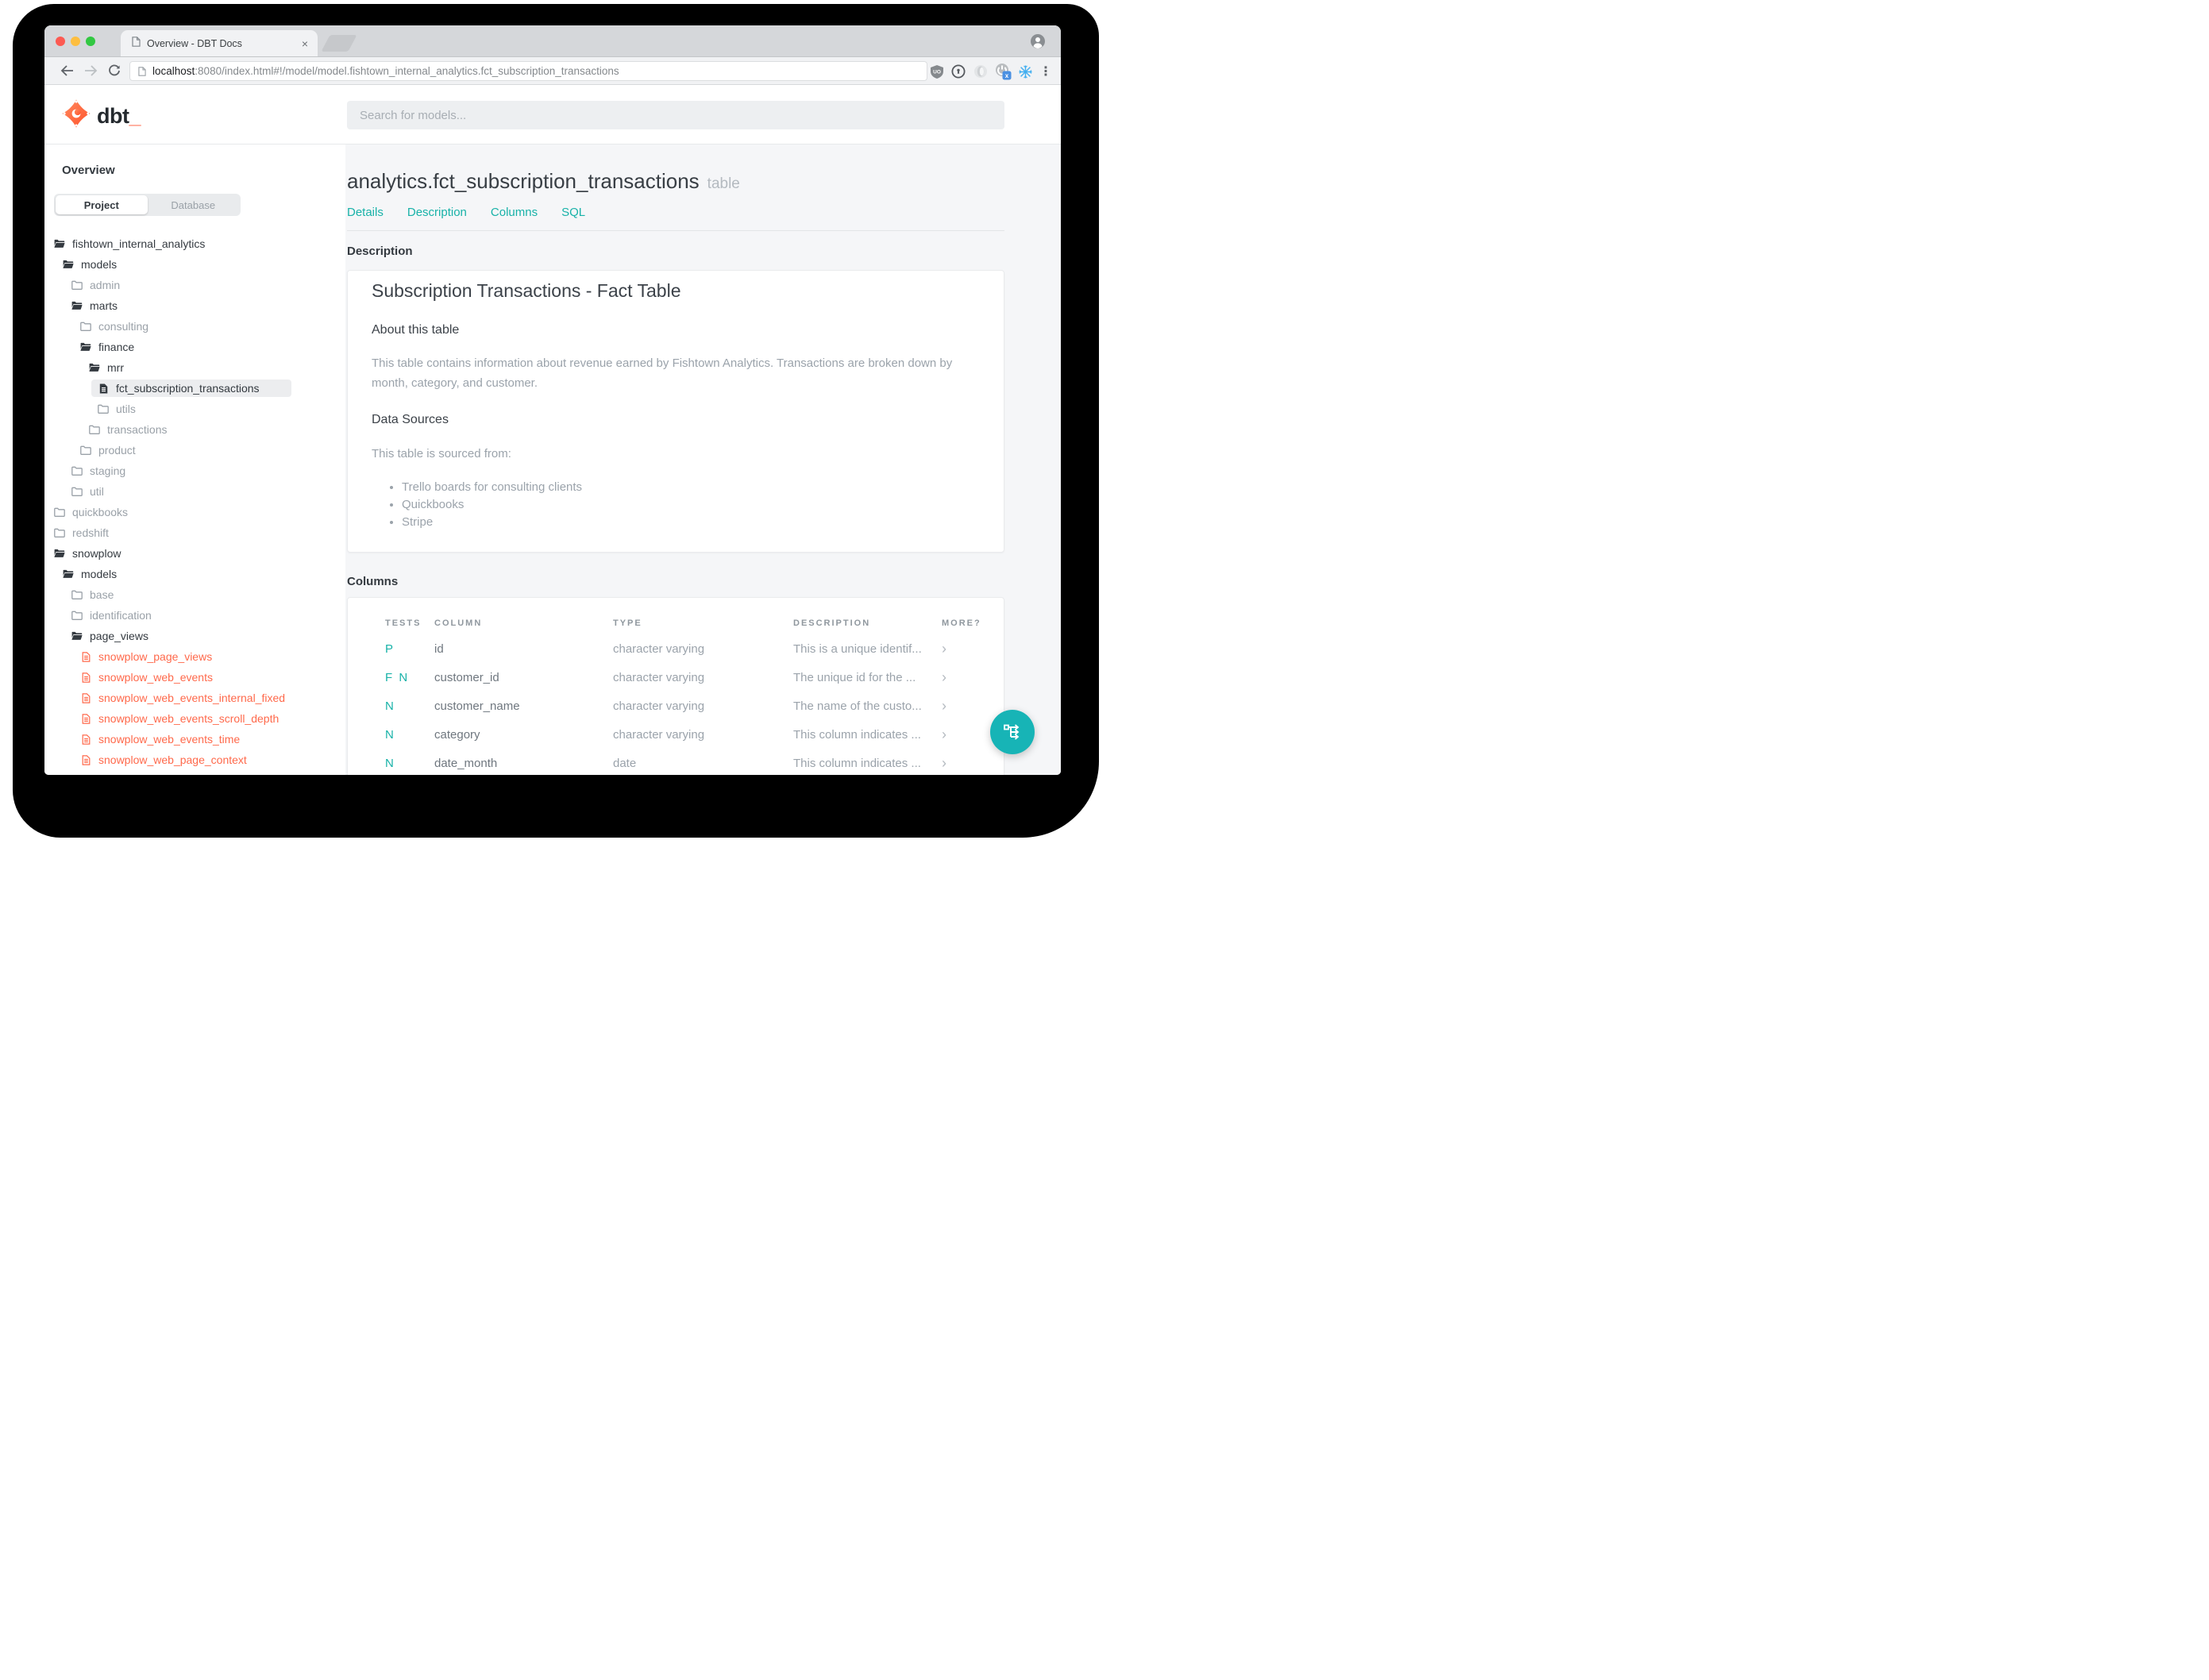  Describe the element at coordinates (102, 204) in the screenshot. I see `tab-project: Project` at that location.